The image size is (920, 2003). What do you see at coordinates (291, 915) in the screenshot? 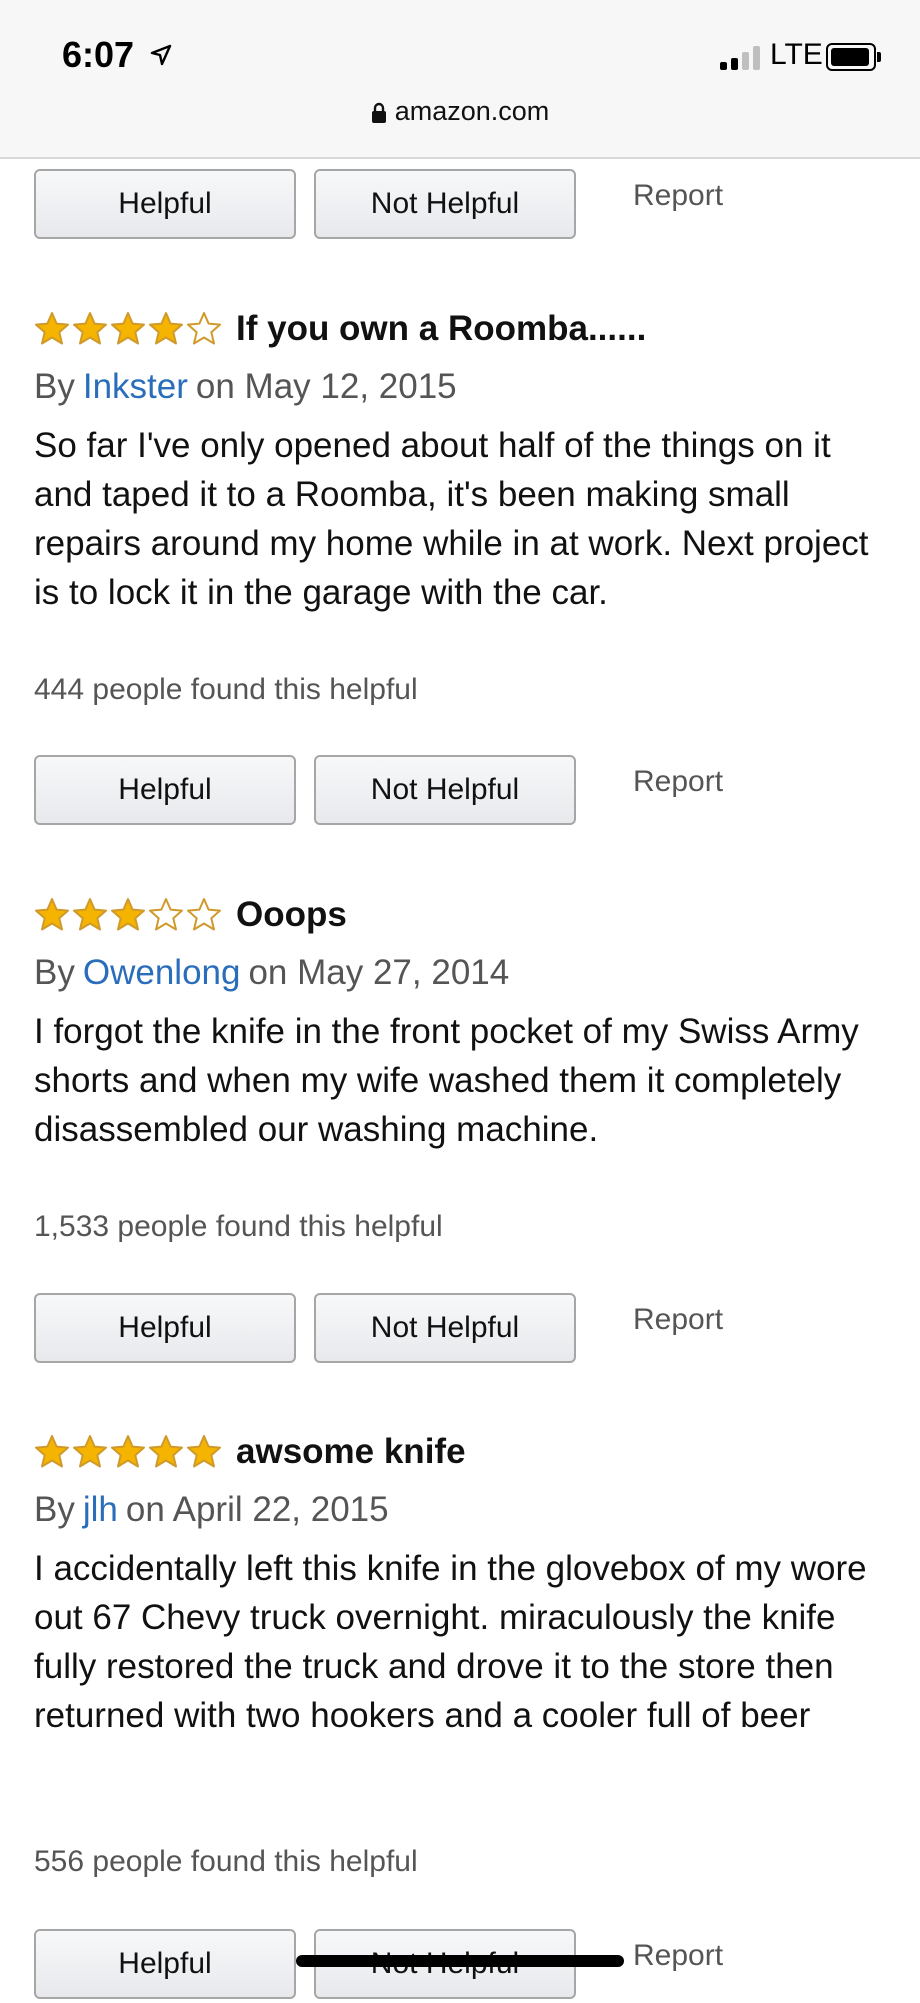
I see `review-title: Ooops` at bounding box center [291, 915].